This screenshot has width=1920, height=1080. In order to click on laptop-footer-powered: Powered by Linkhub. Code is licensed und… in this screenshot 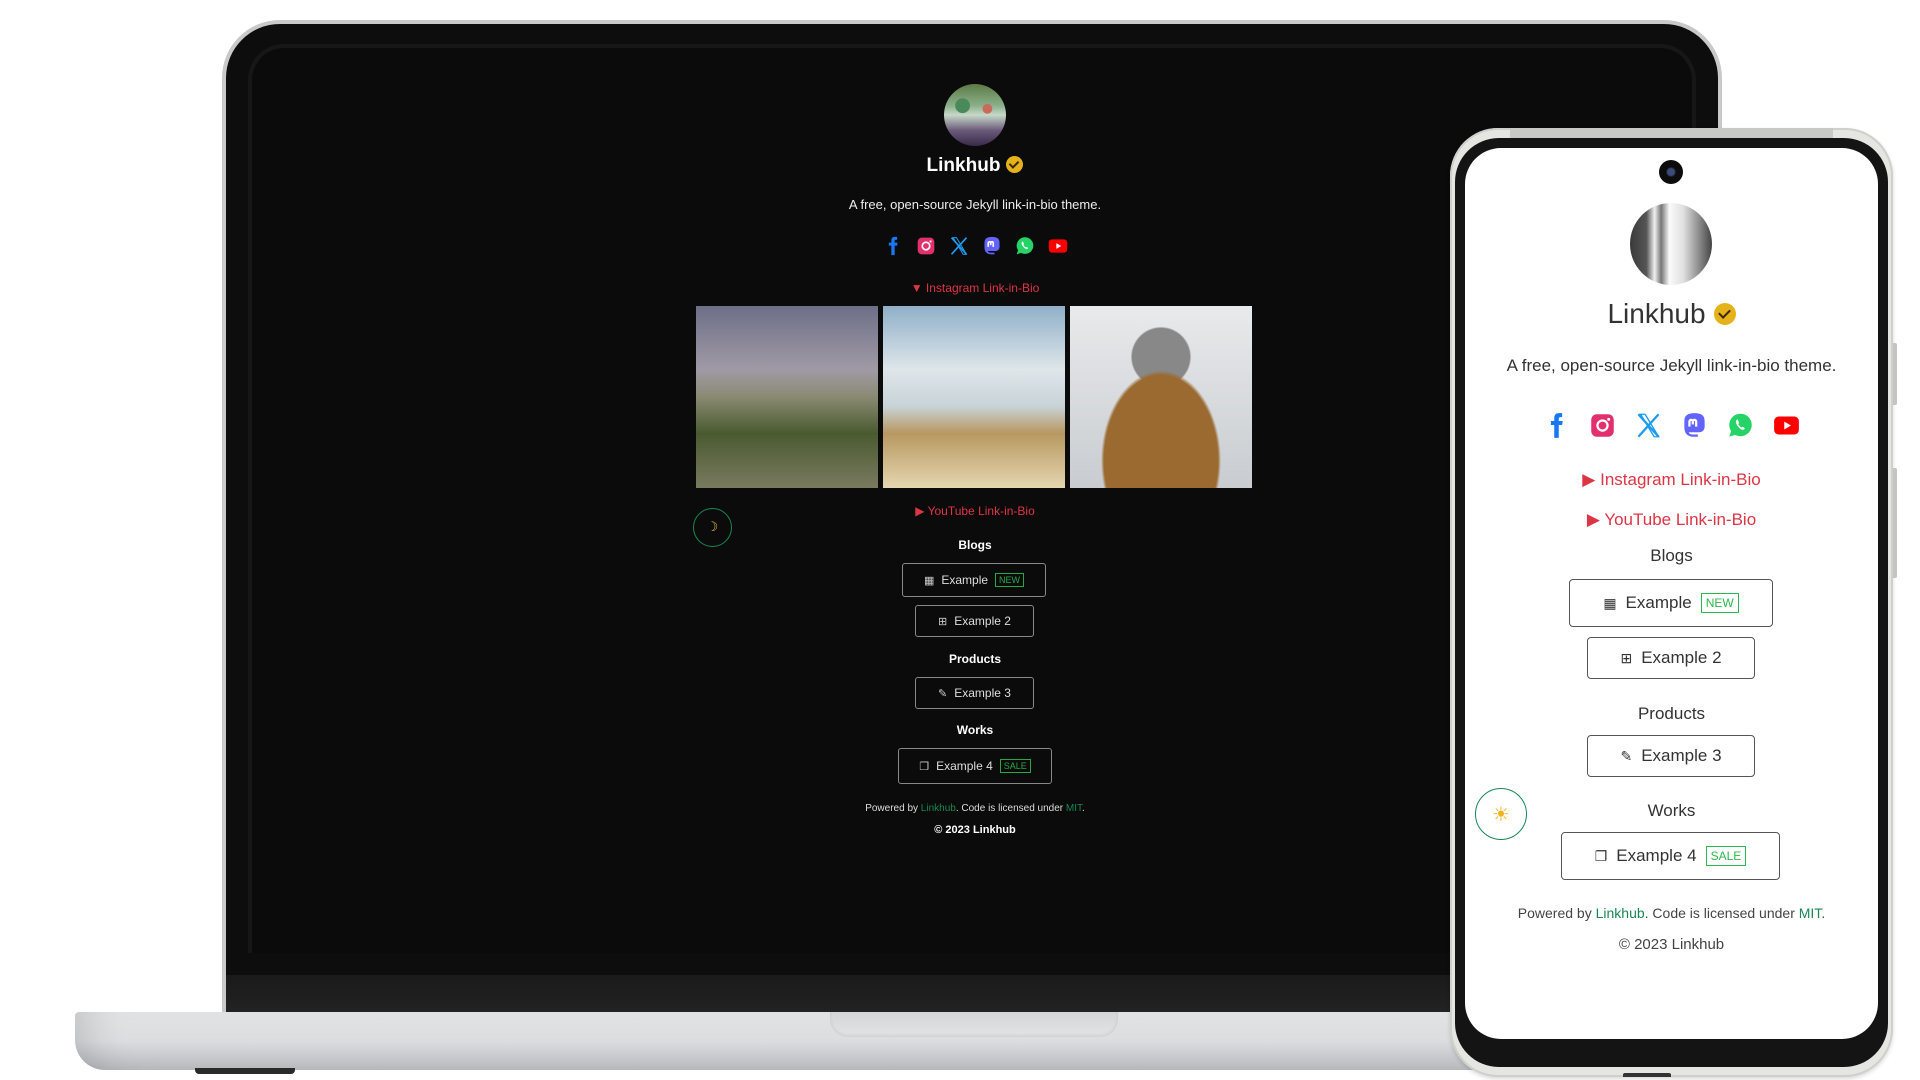, I will do `click(975, 808)`.